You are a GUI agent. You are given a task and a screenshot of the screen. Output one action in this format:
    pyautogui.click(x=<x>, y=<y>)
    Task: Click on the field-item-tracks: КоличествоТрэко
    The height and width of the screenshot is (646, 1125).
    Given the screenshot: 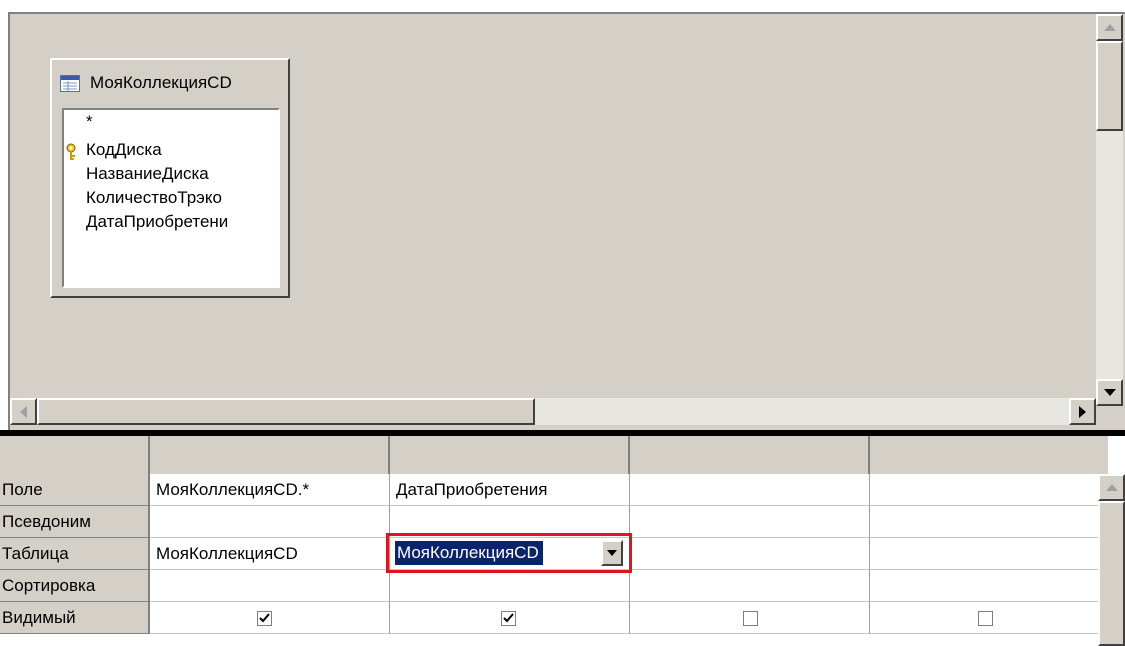 What is the action you would take?
    pyautogui.click(x=154, y=198)
    